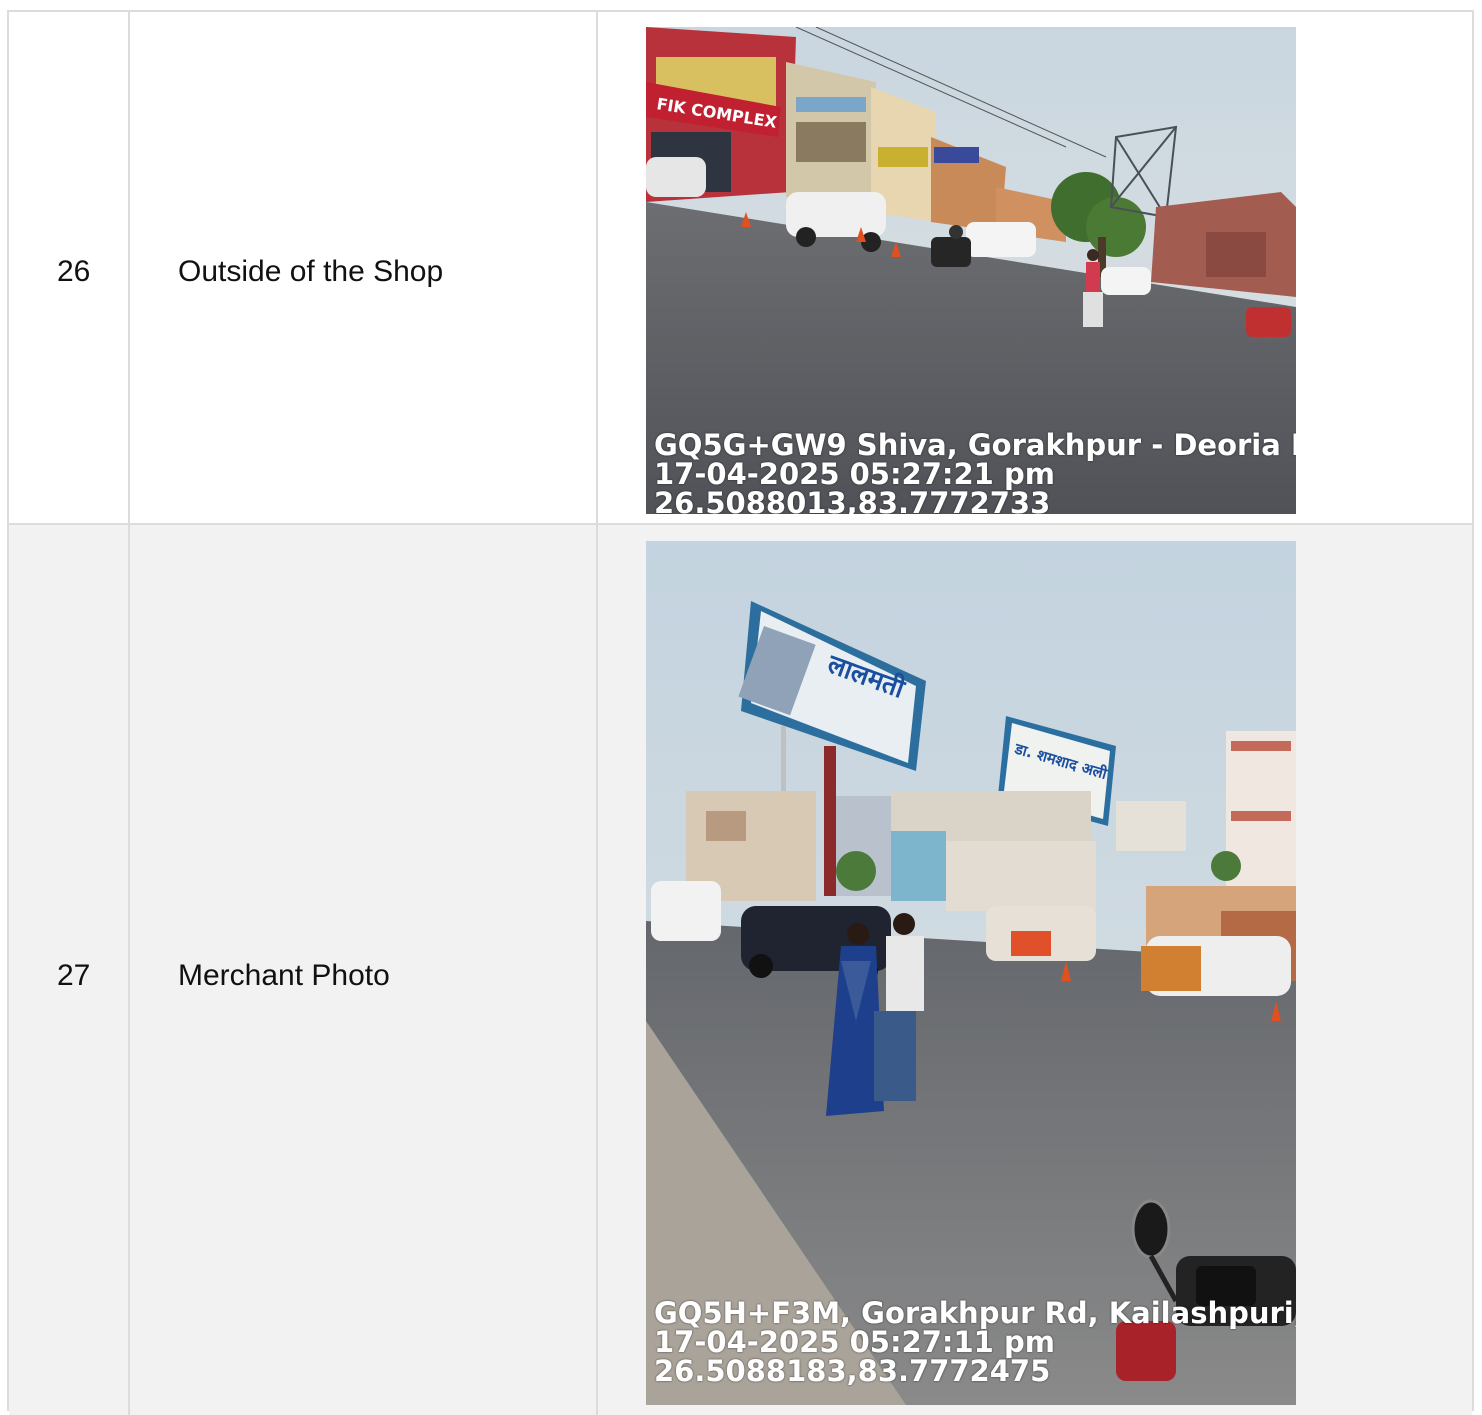 This screenshot has width=1482, height=1415. I want to click on caption-coordinates: 26.5088183,83.7772475, so click(852, 1371).